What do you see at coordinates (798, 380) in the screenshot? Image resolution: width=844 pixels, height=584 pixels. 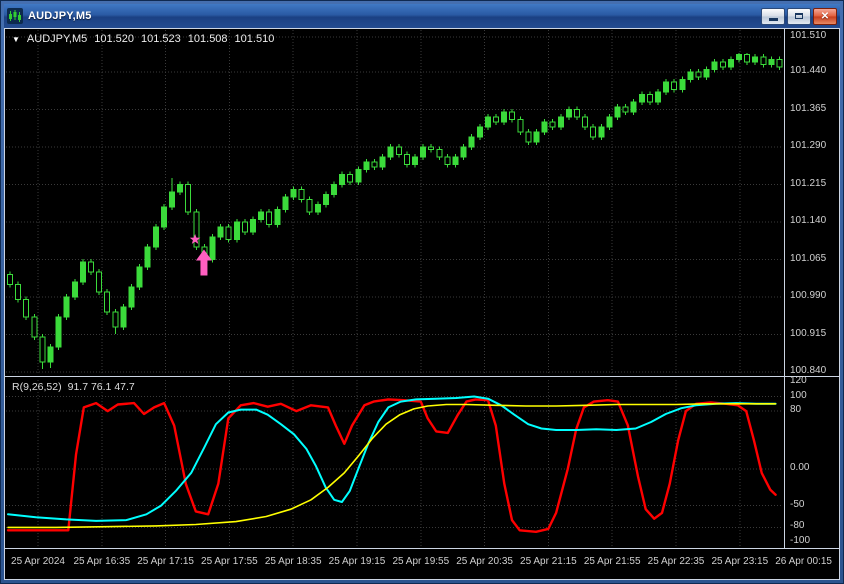 I see `indicator-tick-label: 120` at bounding box center [798, 380].